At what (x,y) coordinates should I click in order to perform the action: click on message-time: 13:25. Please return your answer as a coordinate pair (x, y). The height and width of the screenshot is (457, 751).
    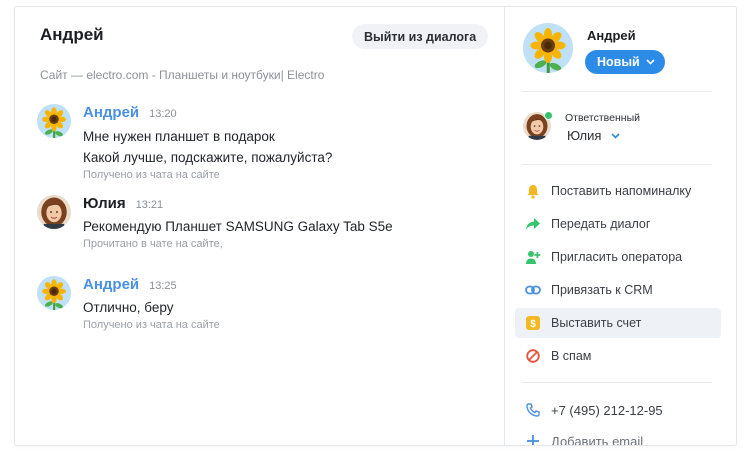
    Looking at the image, I should click on (163, 286).